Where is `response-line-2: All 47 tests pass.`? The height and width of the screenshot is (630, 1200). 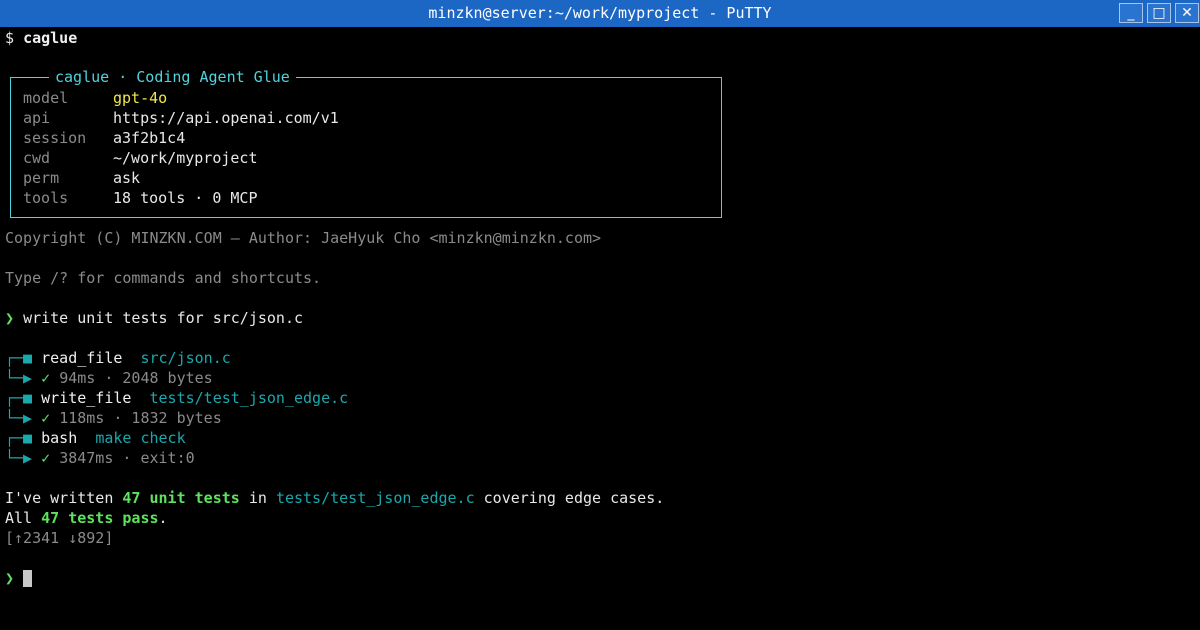 response-line-2: All 47 tests pass. is located at coordinates (86, 518).